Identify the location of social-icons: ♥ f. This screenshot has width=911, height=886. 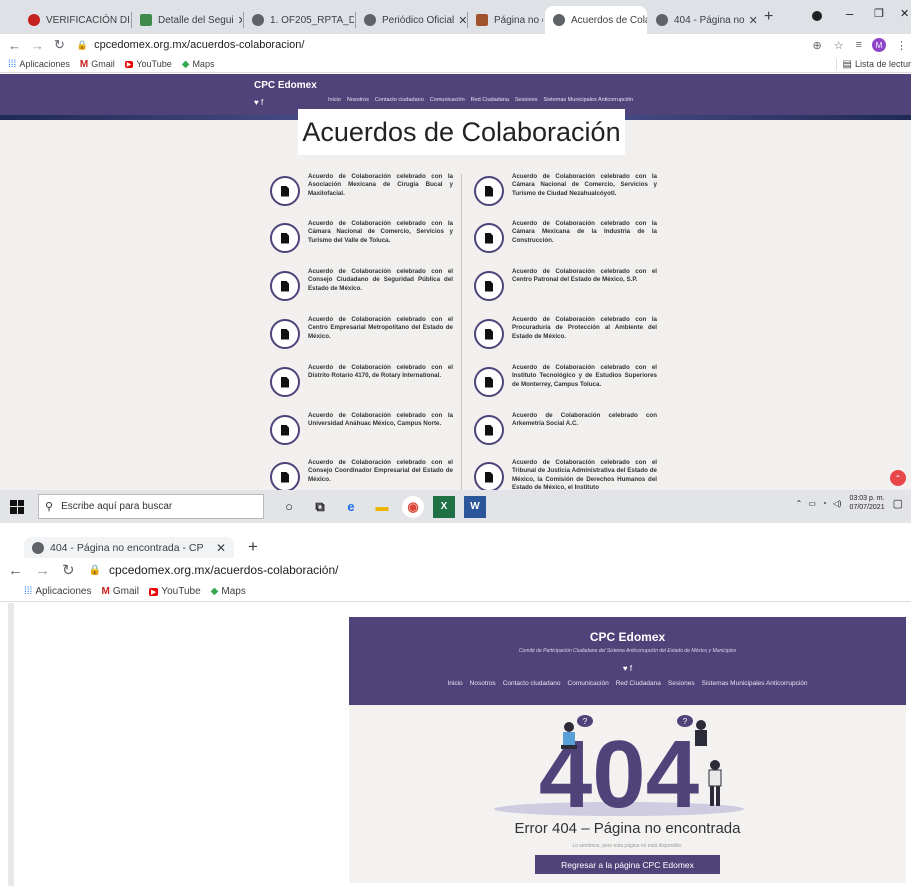
(258, 102).